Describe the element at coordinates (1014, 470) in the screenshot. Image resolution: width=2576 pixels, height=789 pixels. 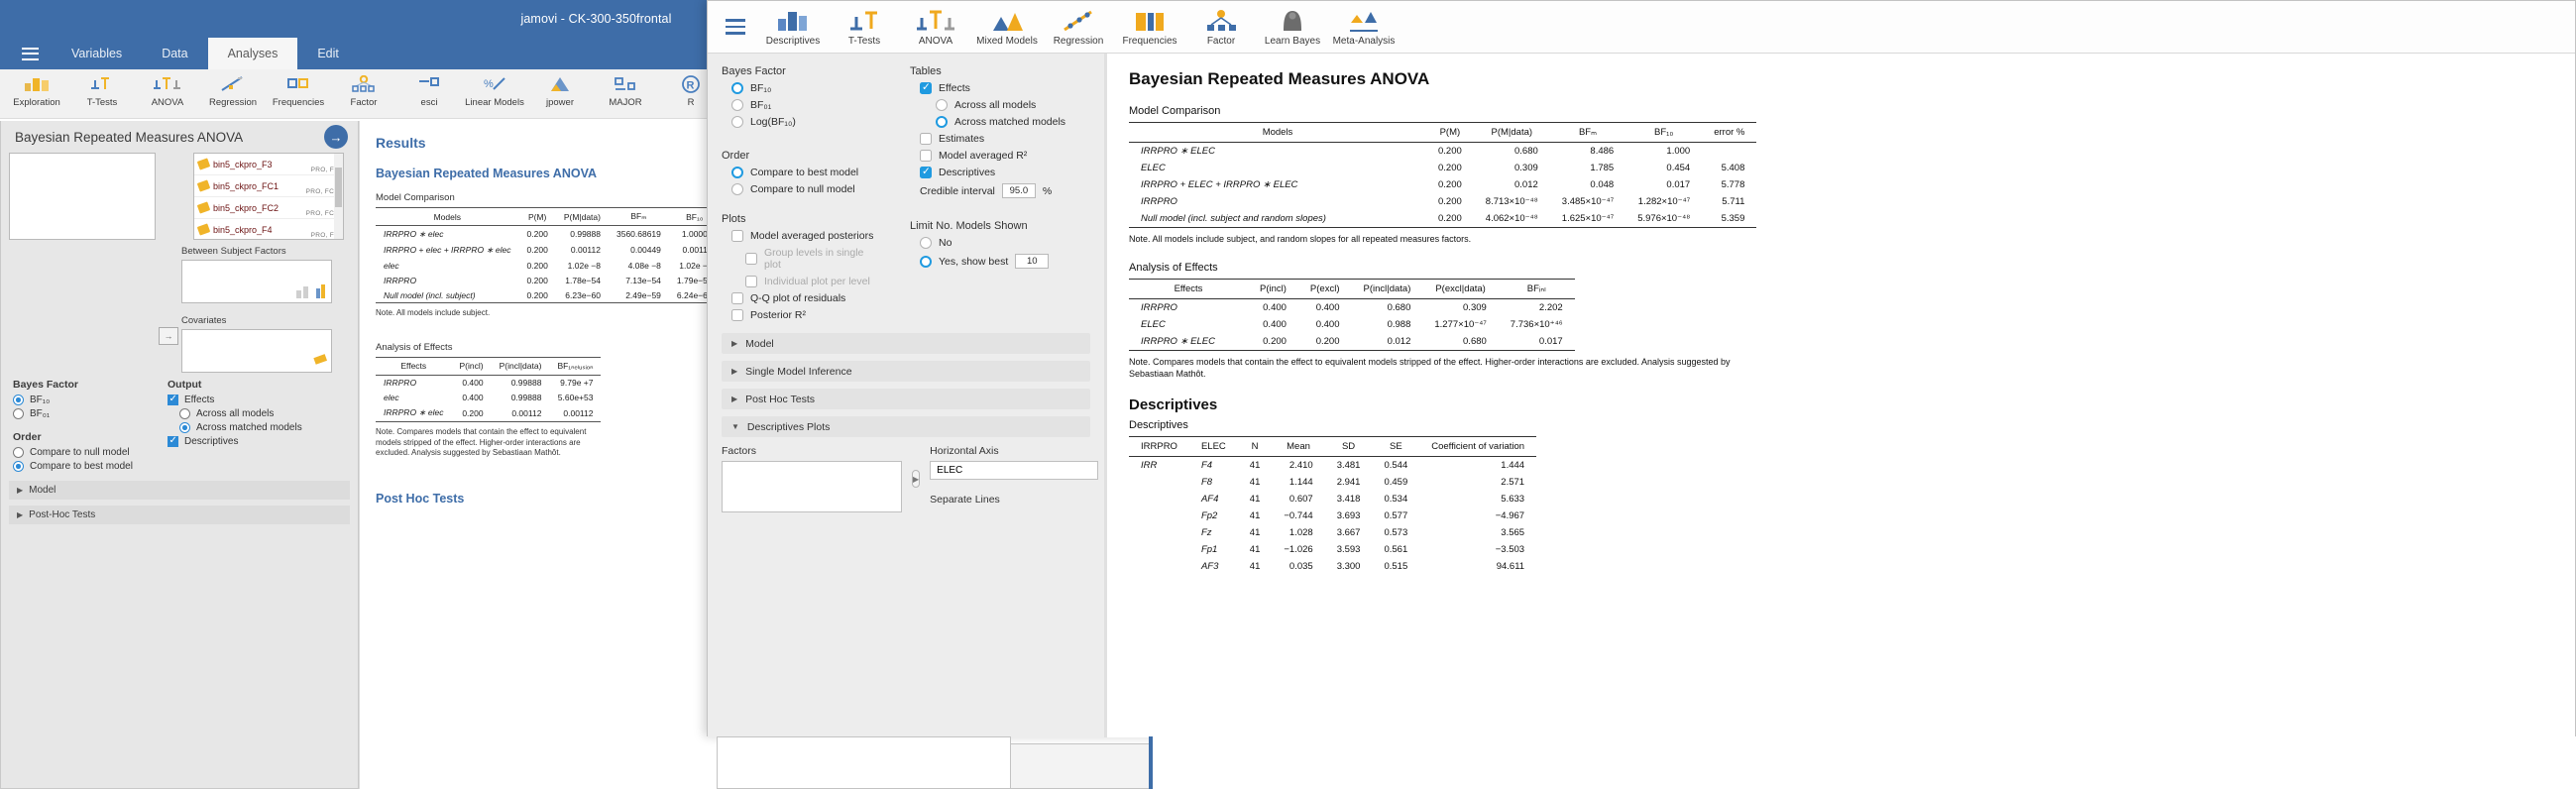
I see `horizontal-axis-value: ELEC` at that location.